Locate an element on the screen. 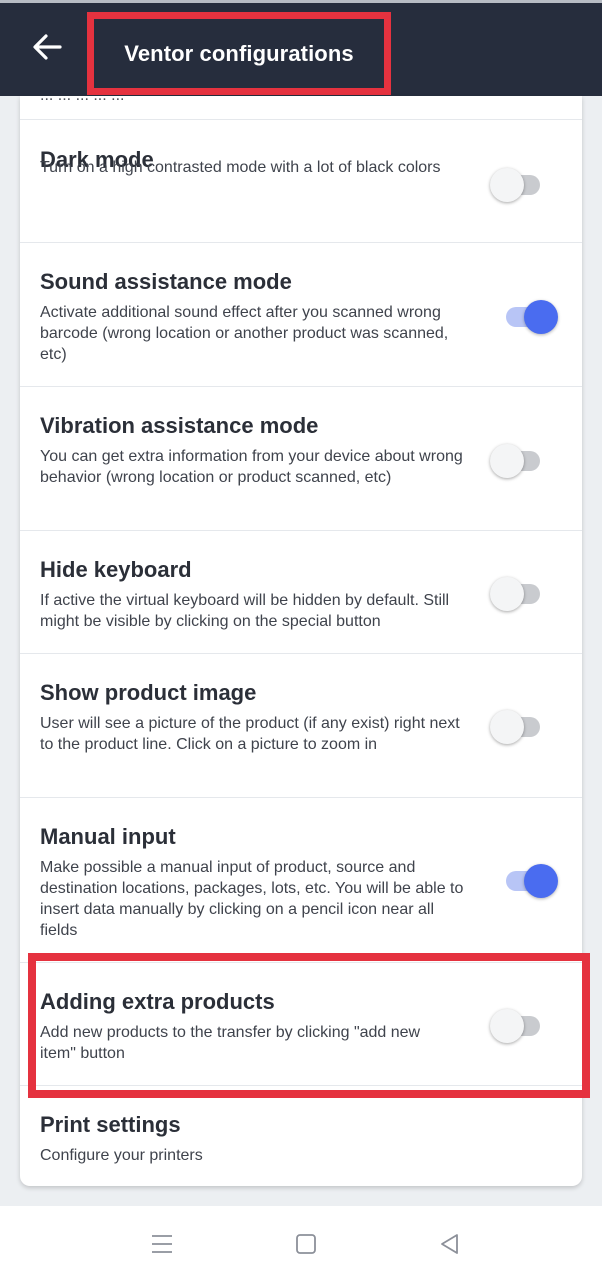 This screenshot has height=1280, width=602. nav-back-button is located at coordinates (450, 1244).